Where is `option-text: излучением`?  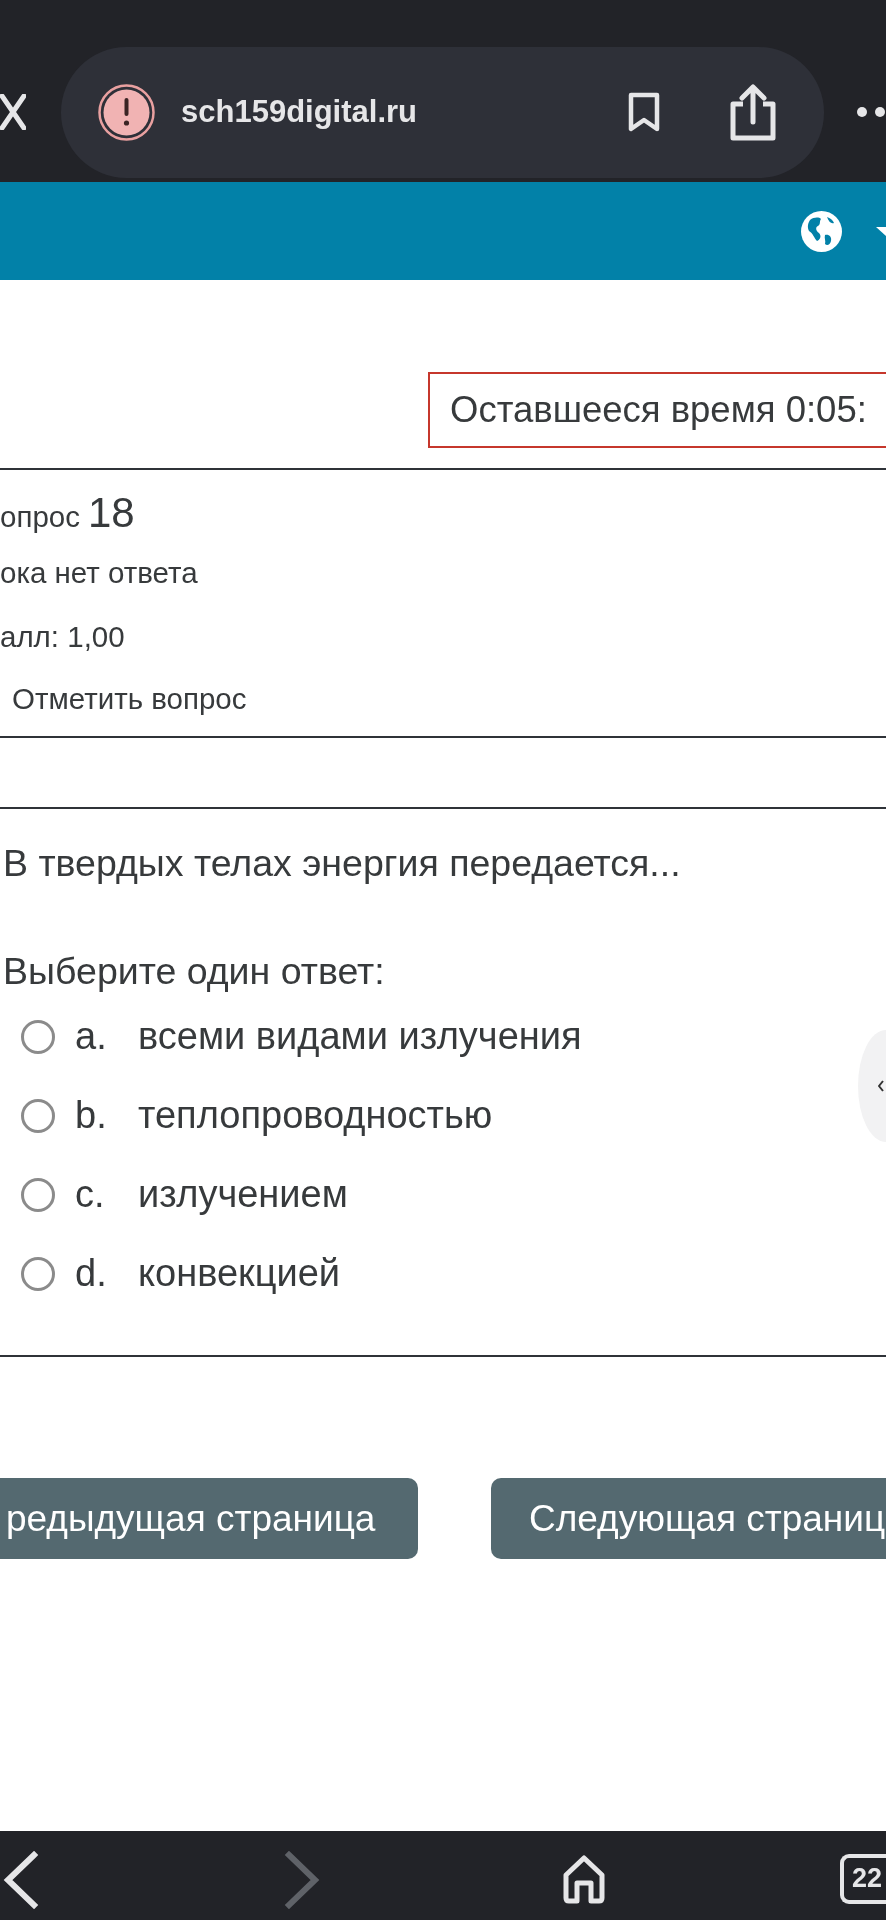 option-text: излучением is located at coordinates (243, 1194).